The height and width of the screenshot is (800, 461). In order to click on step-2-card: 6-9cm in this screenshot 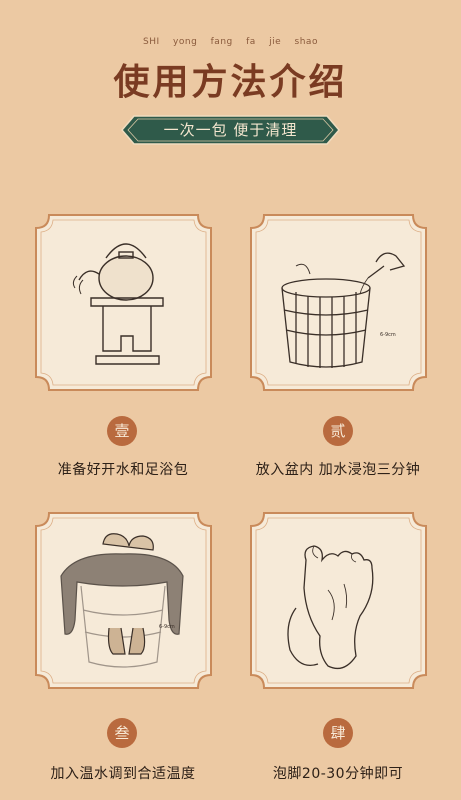, I will do `click(338, 302)`.